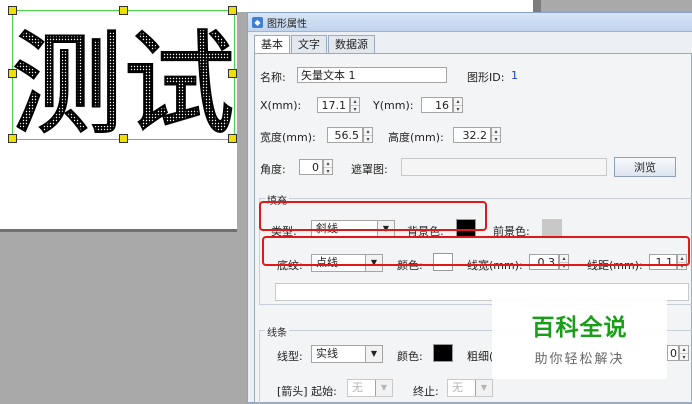 This screenshot has width=692, height=404. I want to click on arrow-end-label: 终止:, so click(426, 391).